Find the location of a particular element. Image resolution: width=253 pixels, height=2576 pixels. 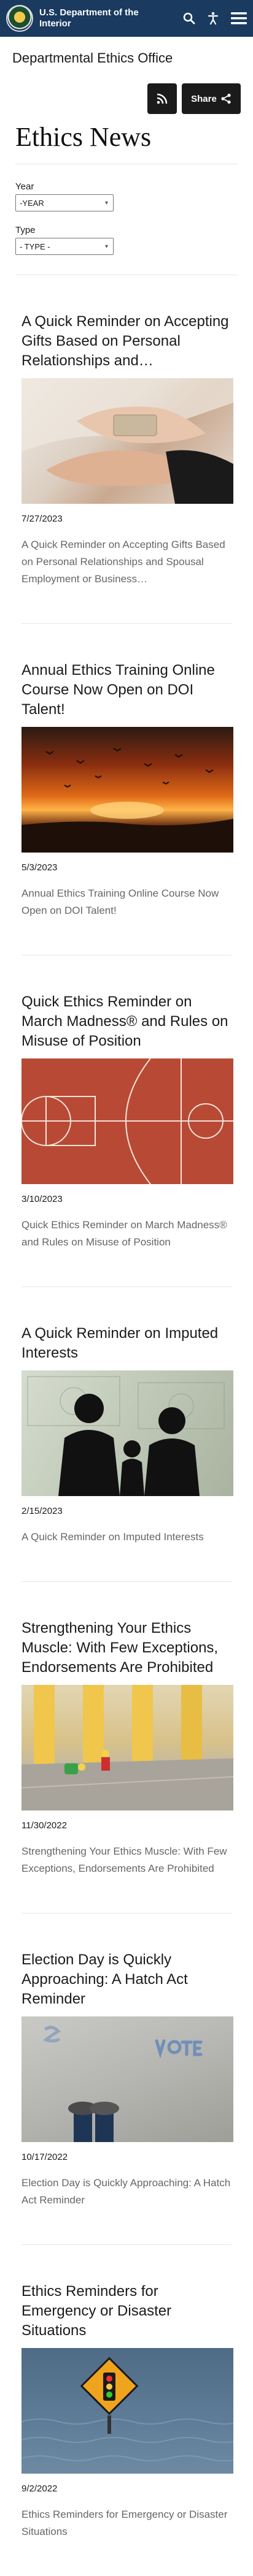

agency-name: U.S. Department of the Interior is located at coordinates (96, 18).